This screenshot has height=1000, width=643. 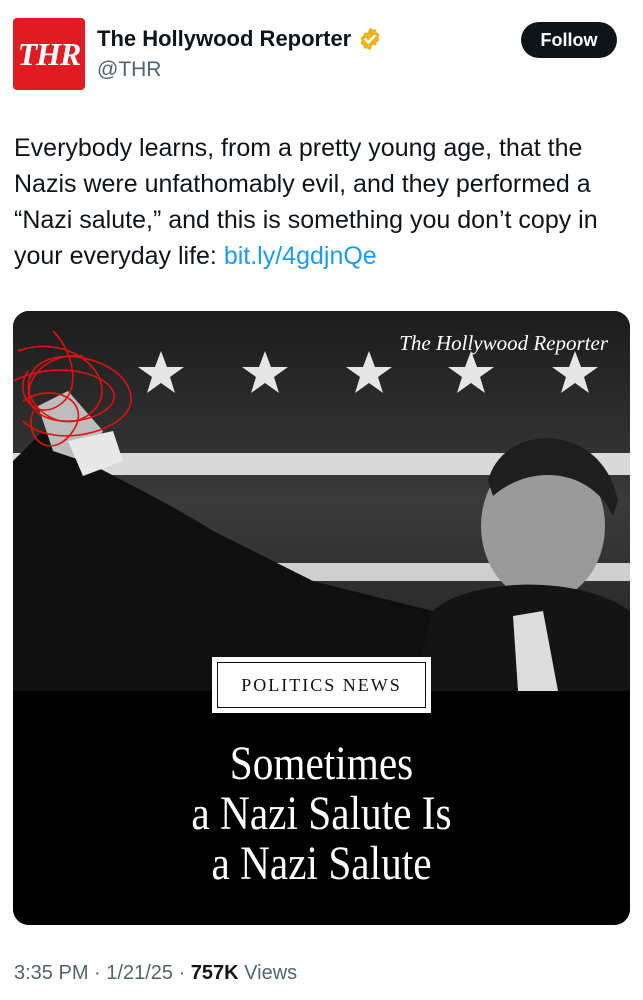 What do you see at coordinates (503, 343) in the screenshot?
I see `magazine-logo: The Hollywood Reporter` at bounding box center [503, 343].